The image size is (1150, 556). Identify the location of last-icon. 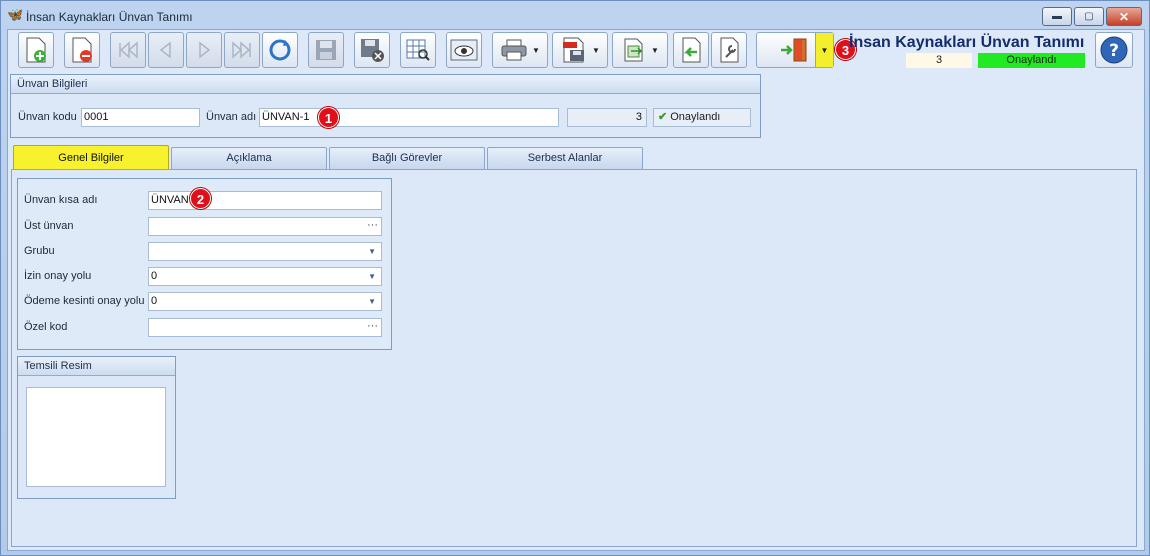
(241, 50).